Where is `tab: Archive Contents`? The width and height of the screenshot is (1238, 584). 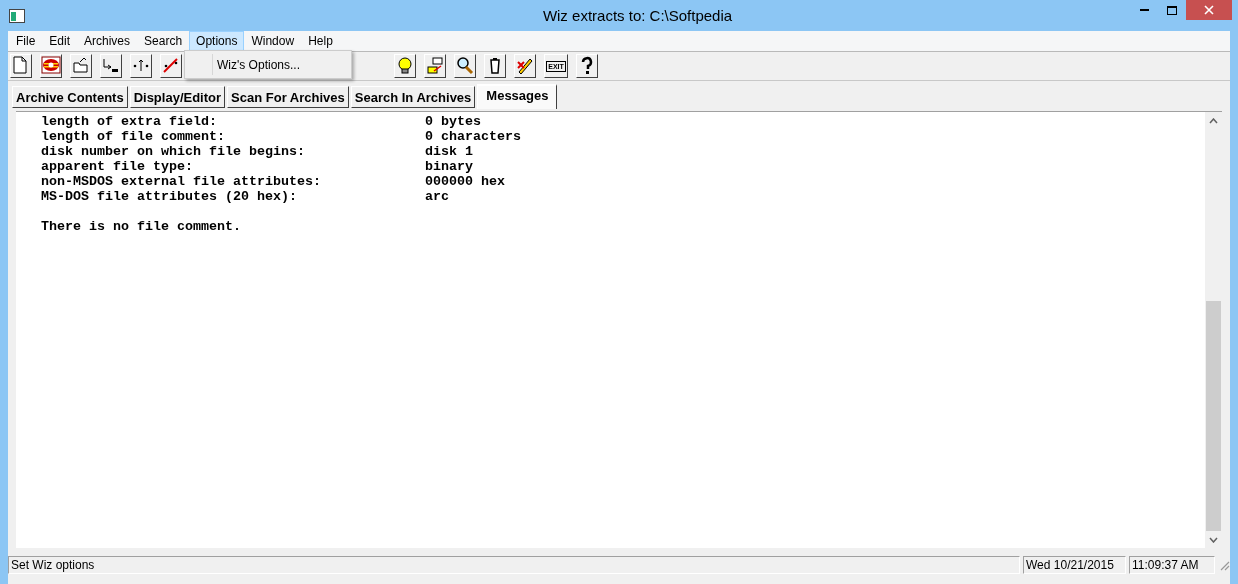
tab: Archive Contents is located at coordinates (70, 97).